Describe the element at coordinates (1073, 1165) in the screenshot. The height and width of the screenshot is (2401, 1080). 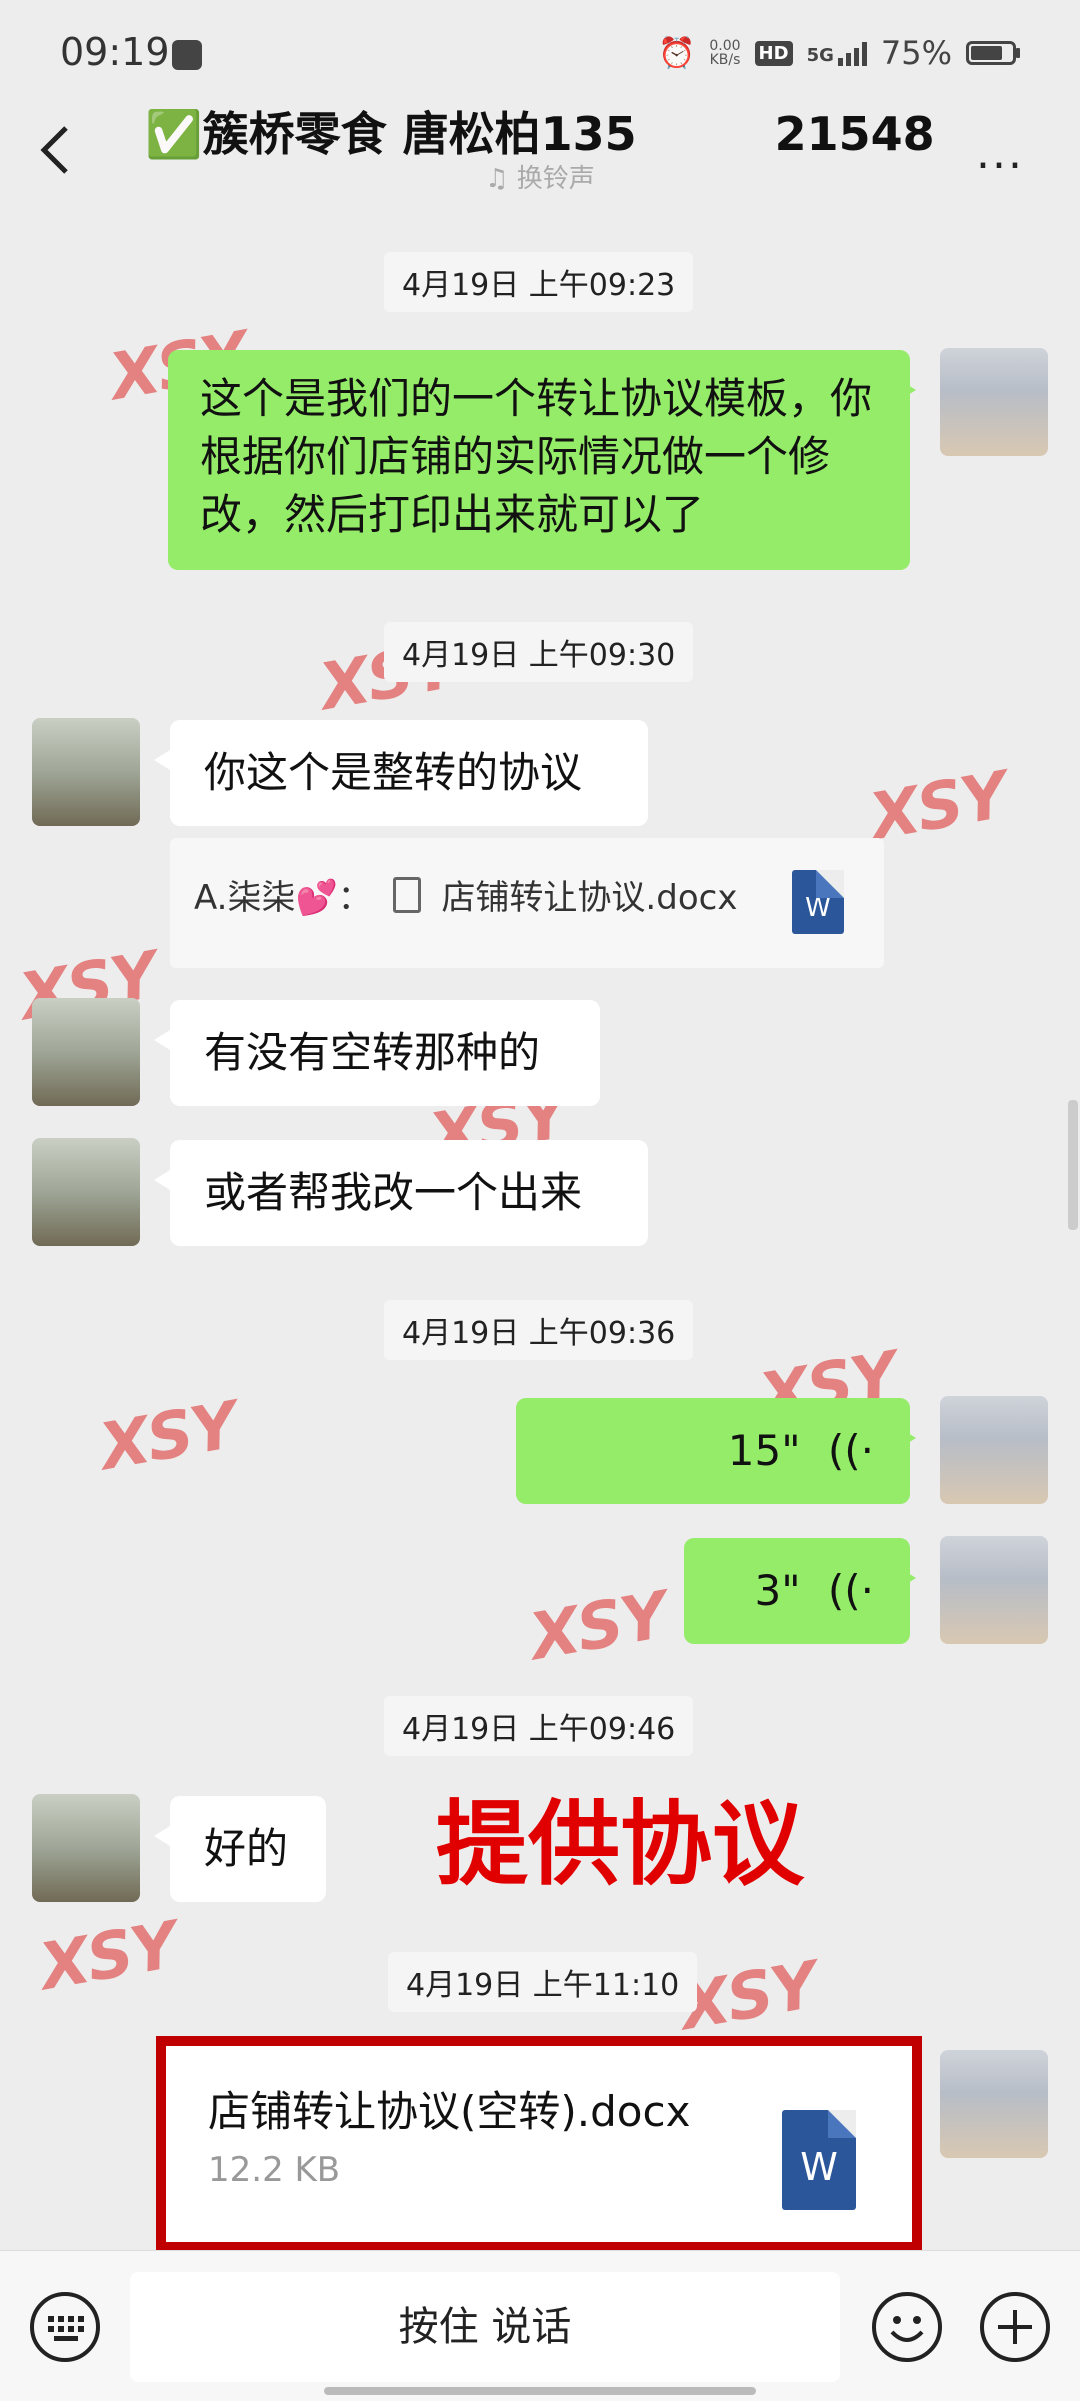
I see `scrollbar` at that location.